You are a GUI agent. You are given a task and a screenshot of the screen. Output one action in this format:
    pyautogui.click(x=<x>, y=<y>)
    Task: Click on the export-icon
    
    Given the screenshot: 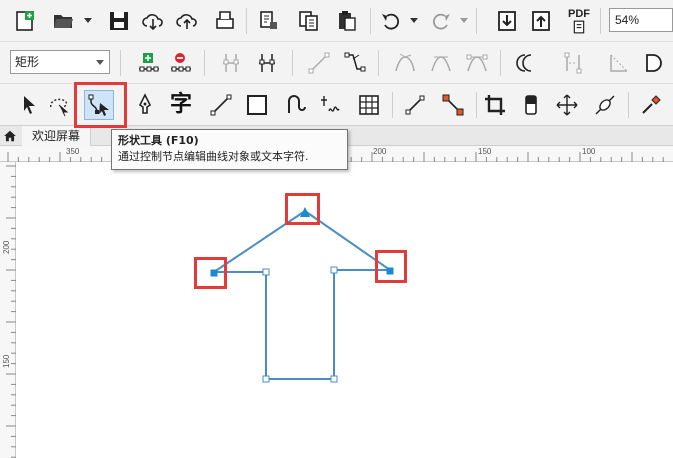 What is the action you would take?
    pyautogui.click(x=541, y=21)
    